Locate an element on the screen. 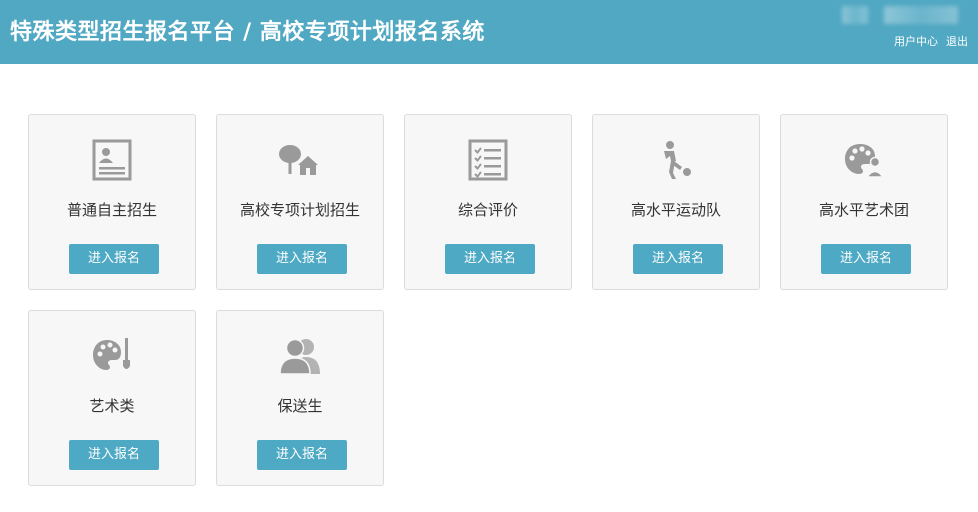 This screenshot has width=978, height=512. soccer-player-icon is located at coordinates (676, 160).